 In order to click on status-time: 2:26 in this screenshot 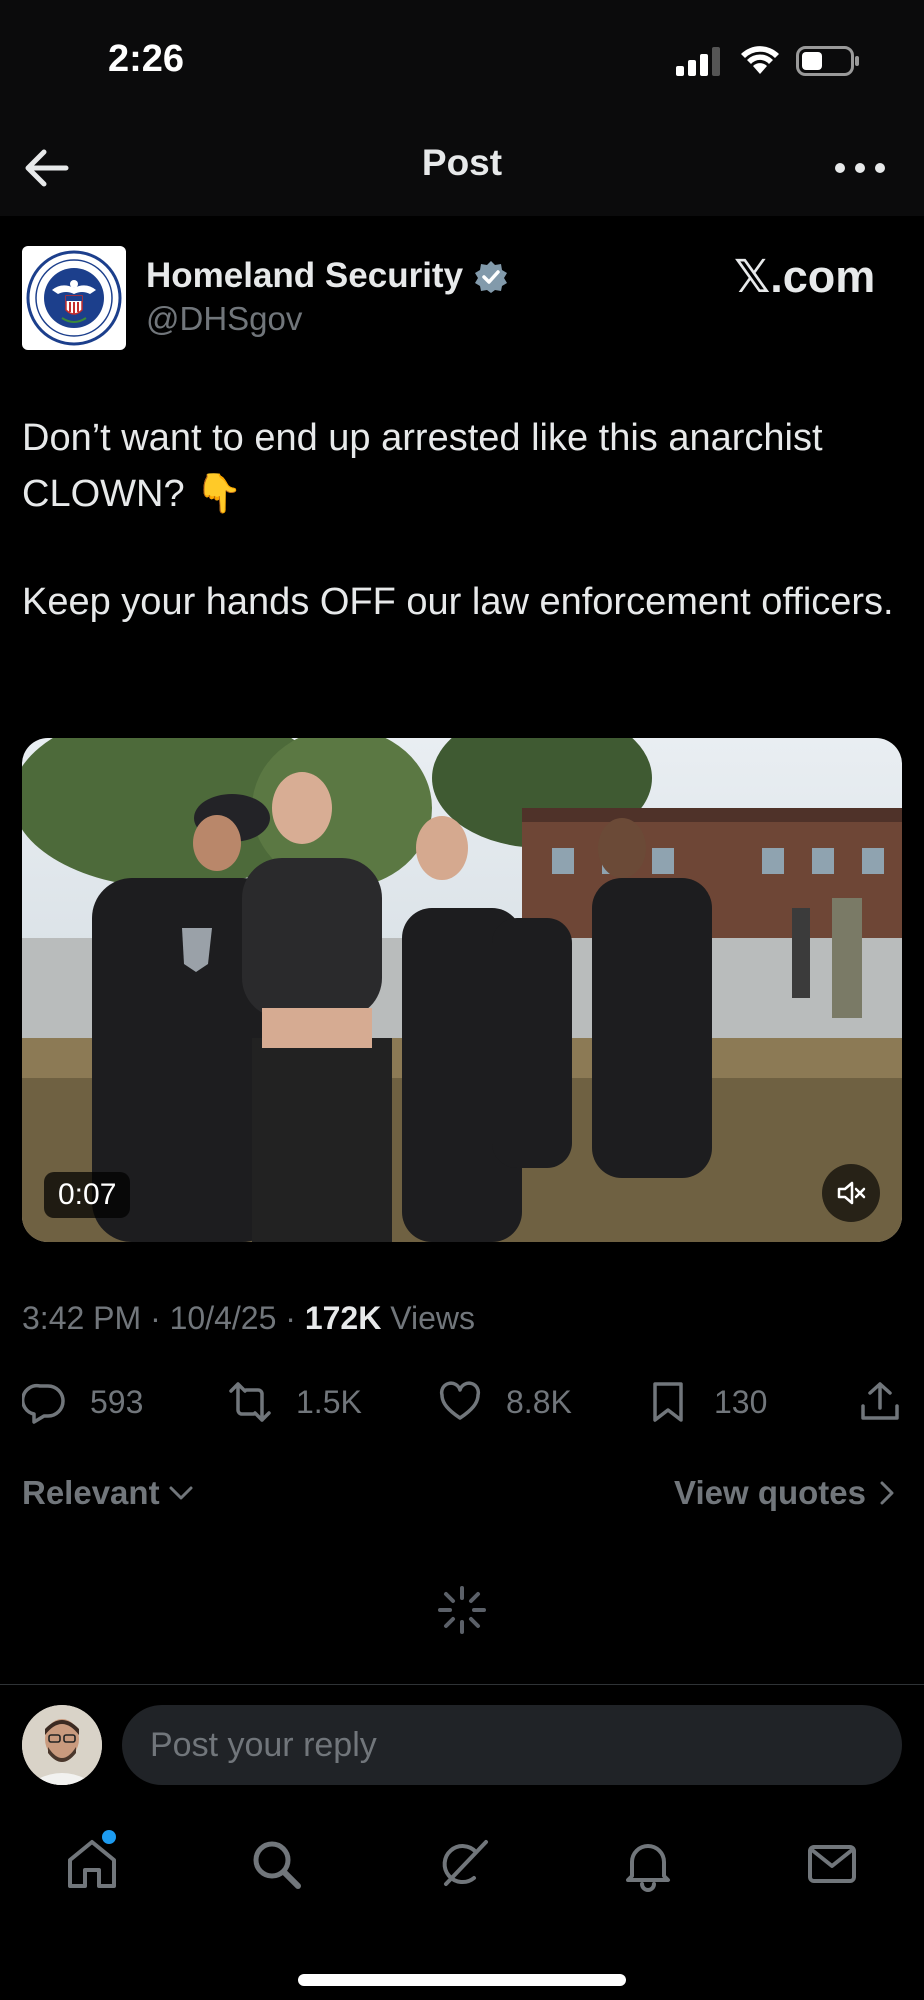, I will do `click(146, 59)`.